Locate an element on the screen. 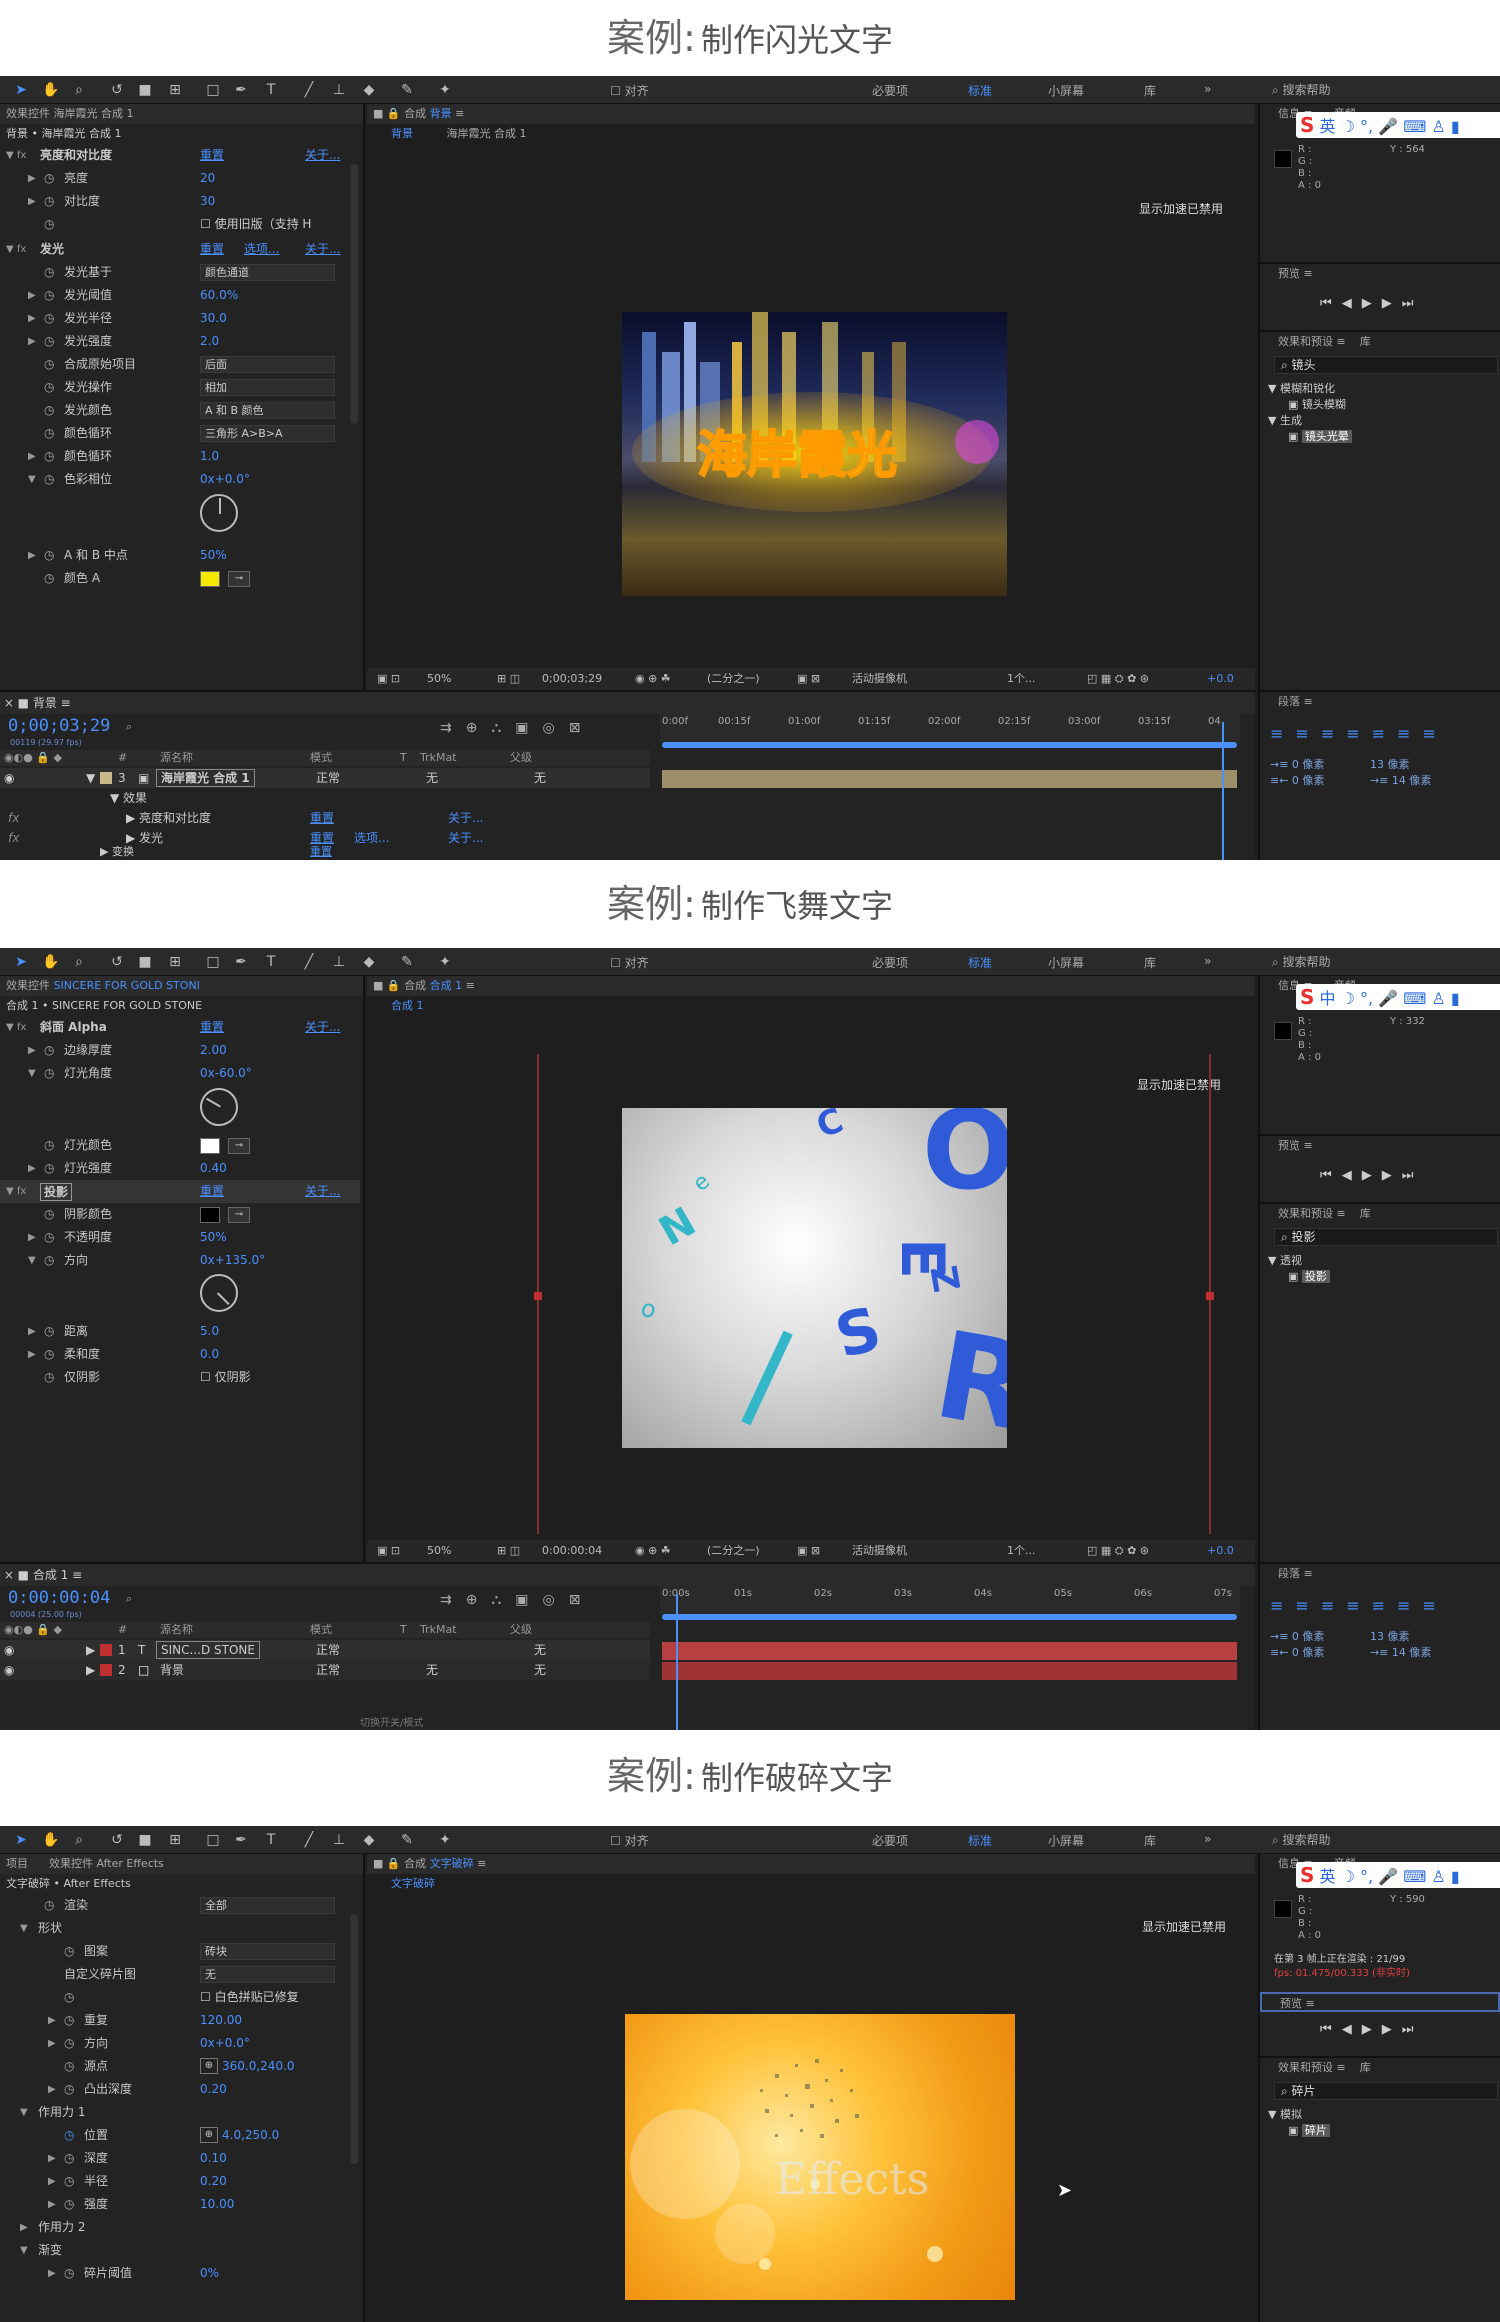  work-area-bar is located at coordinates (949, 745).